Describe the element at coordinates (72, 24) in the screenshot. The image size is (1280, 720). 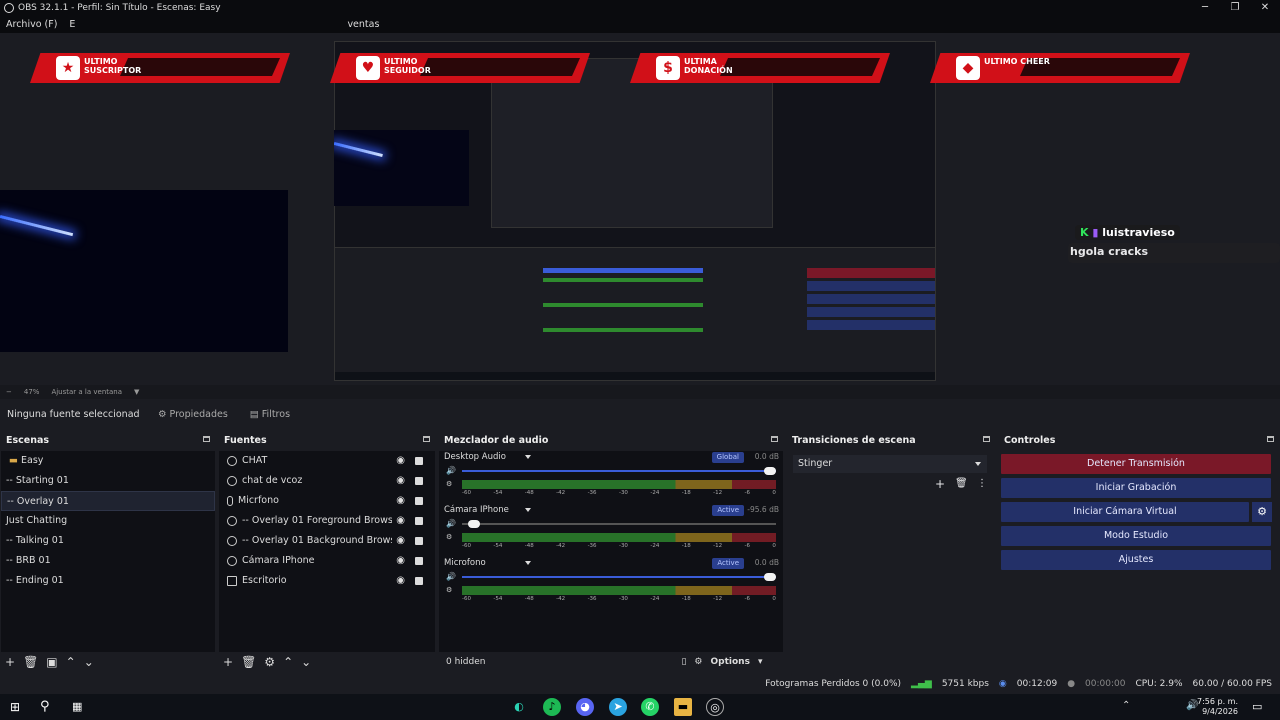
I see `menu-edit: E` at that location.